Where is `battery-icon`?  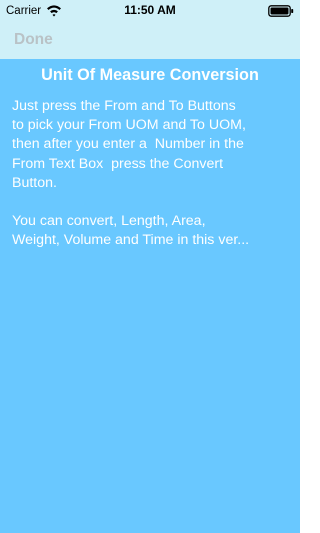
battery-icon is located at coordinates (281, 11).